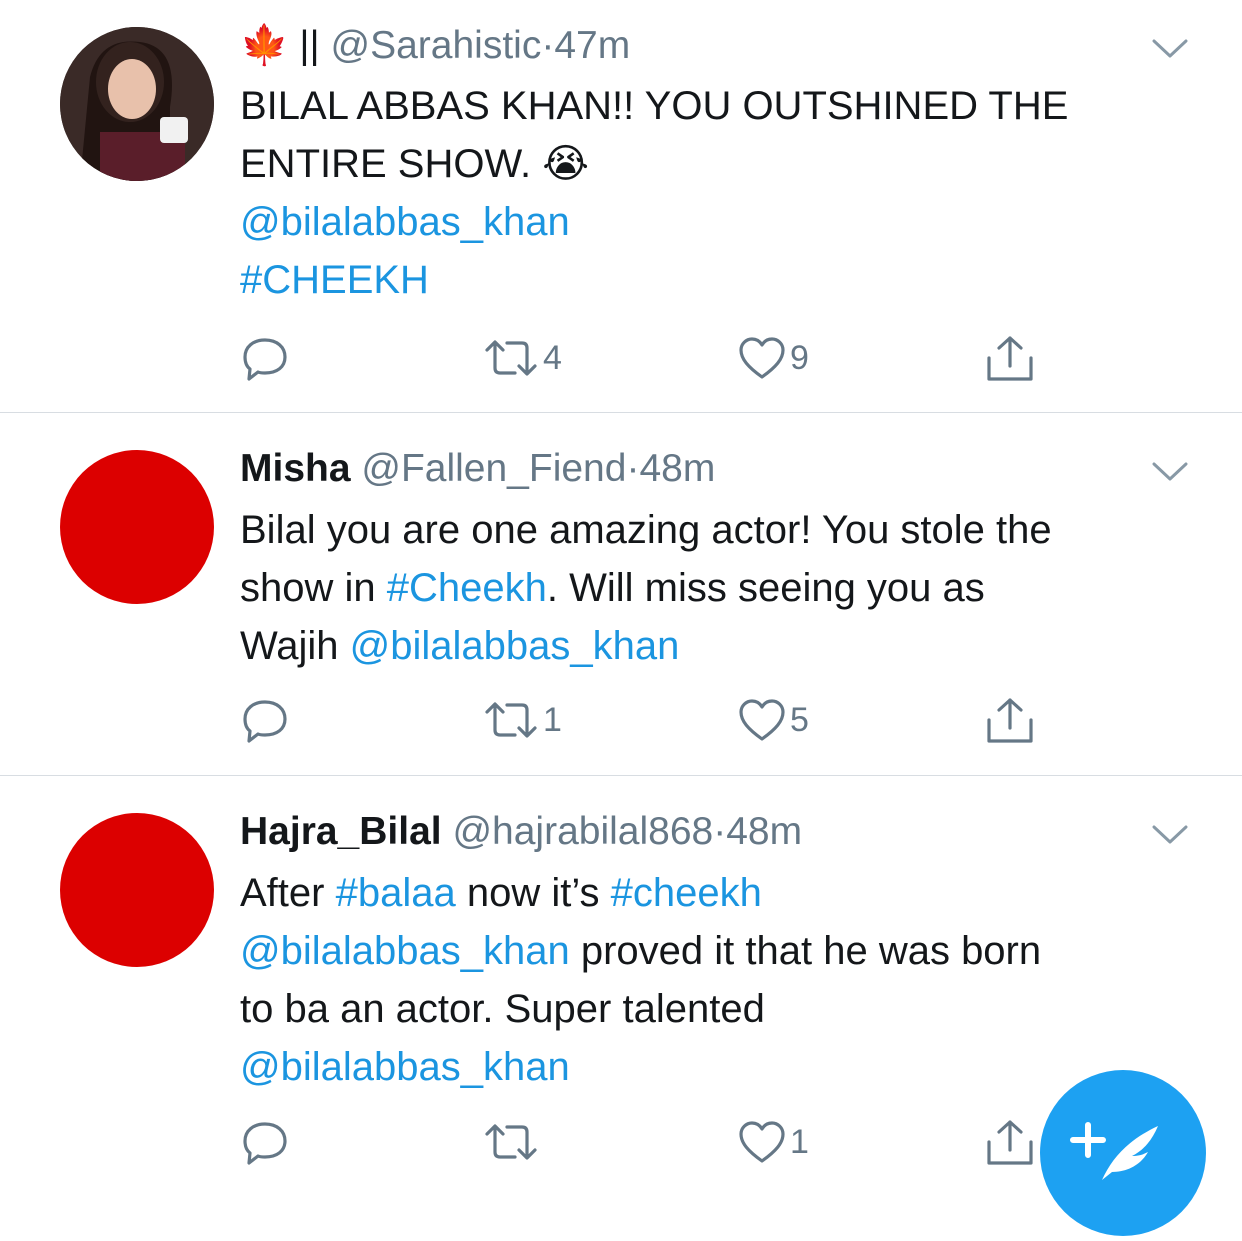 Image resolution: width=1242 pixels, height=1241 pixels. Describe the element at coordinates (396, 893) in the screenshot. I see `hashtag-link: #balaa` at that location.